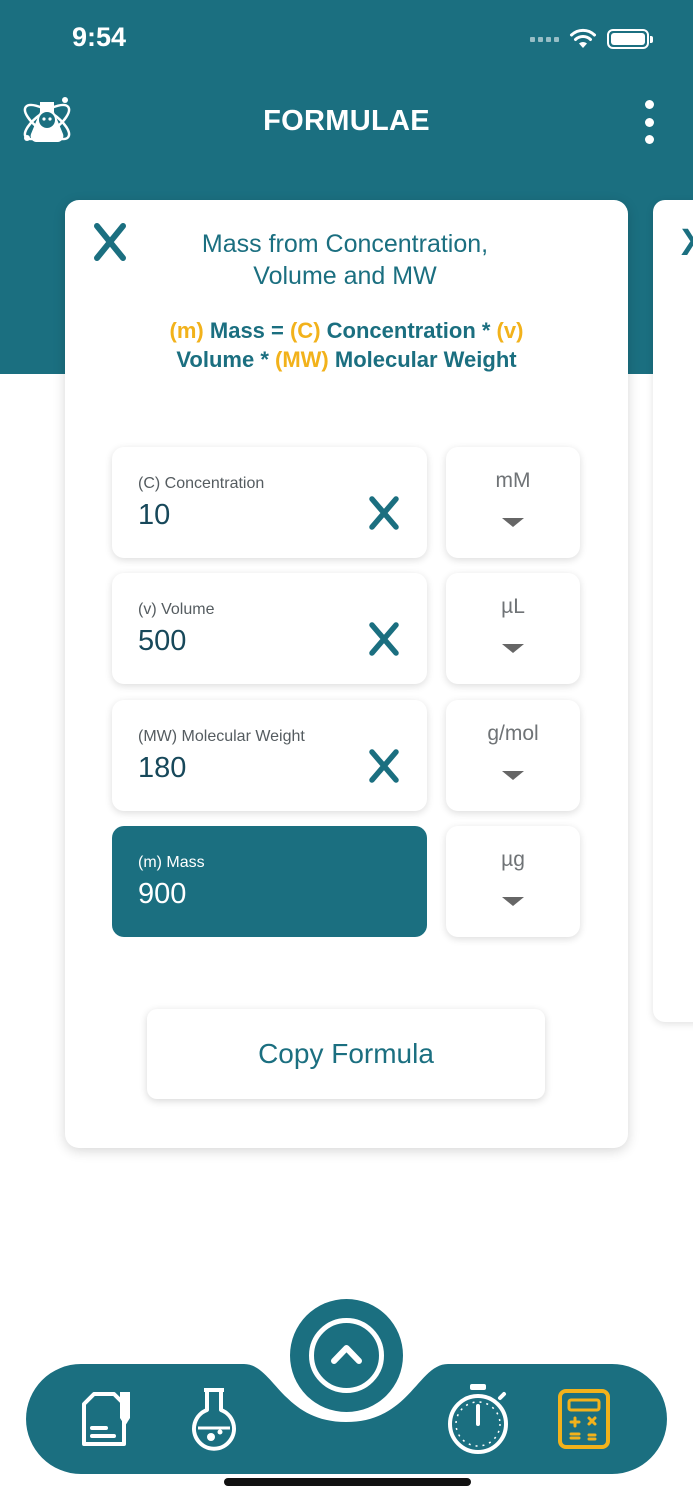  What do you see at coordinates (214, 1419) in the screenshot?
I see `flask-icon` at bounding box center [214, 1419].